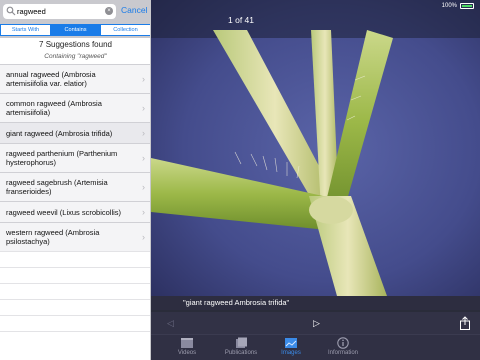 The height and width of the screenshot is (360, 480). I want to click on list-item: ragweed weevil (Lixus scrobicollis) ›, so click(75, 211).